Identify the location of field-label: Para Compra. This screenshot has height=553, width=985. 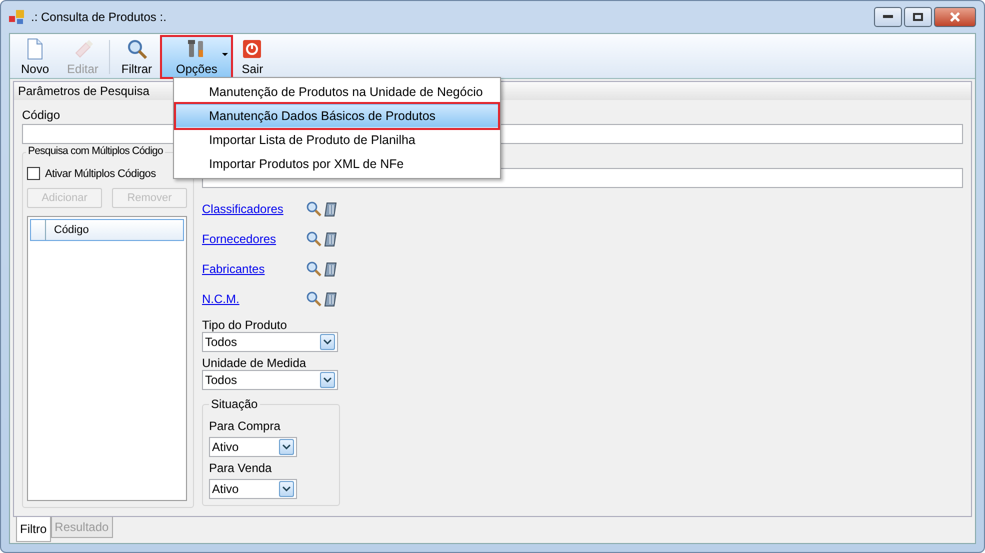
(245, 426).